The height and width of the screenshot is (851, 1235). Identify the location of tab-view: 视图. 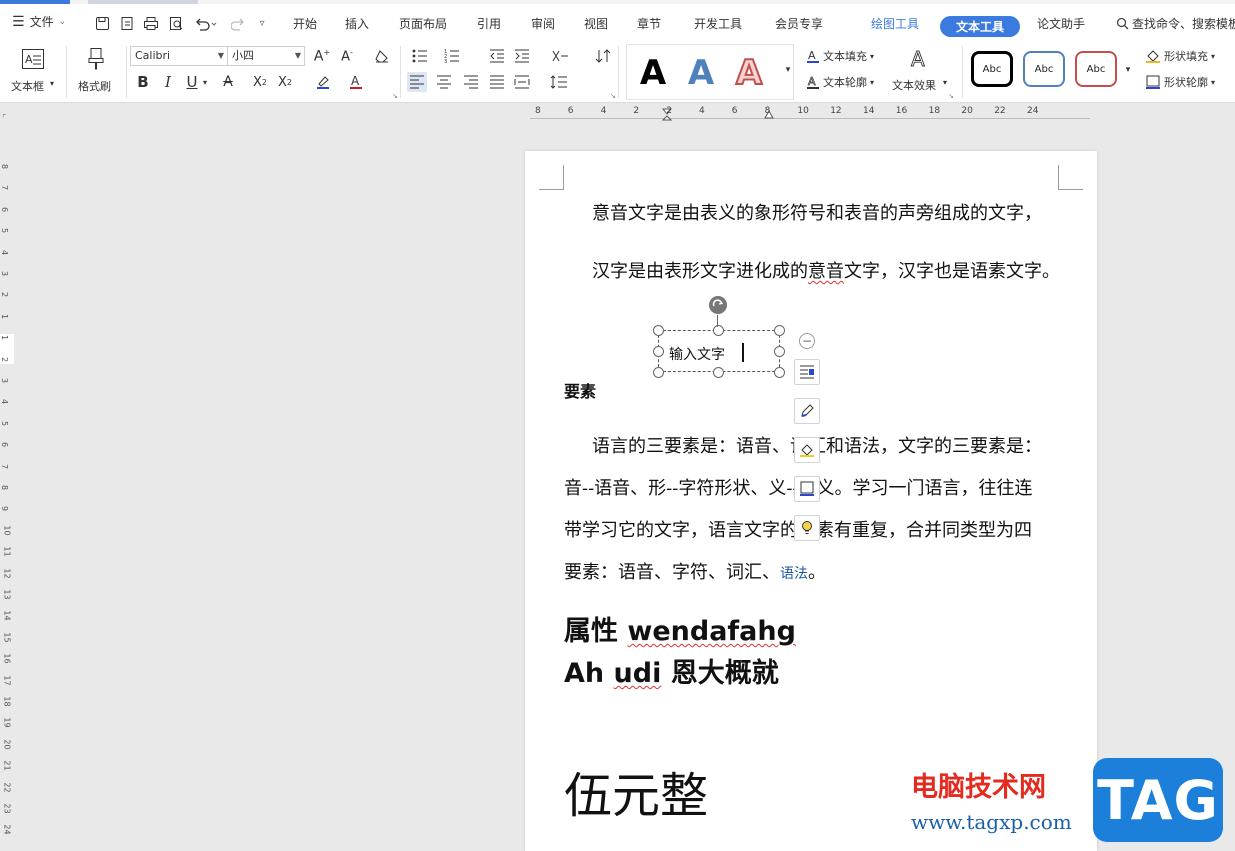
(596, 23).